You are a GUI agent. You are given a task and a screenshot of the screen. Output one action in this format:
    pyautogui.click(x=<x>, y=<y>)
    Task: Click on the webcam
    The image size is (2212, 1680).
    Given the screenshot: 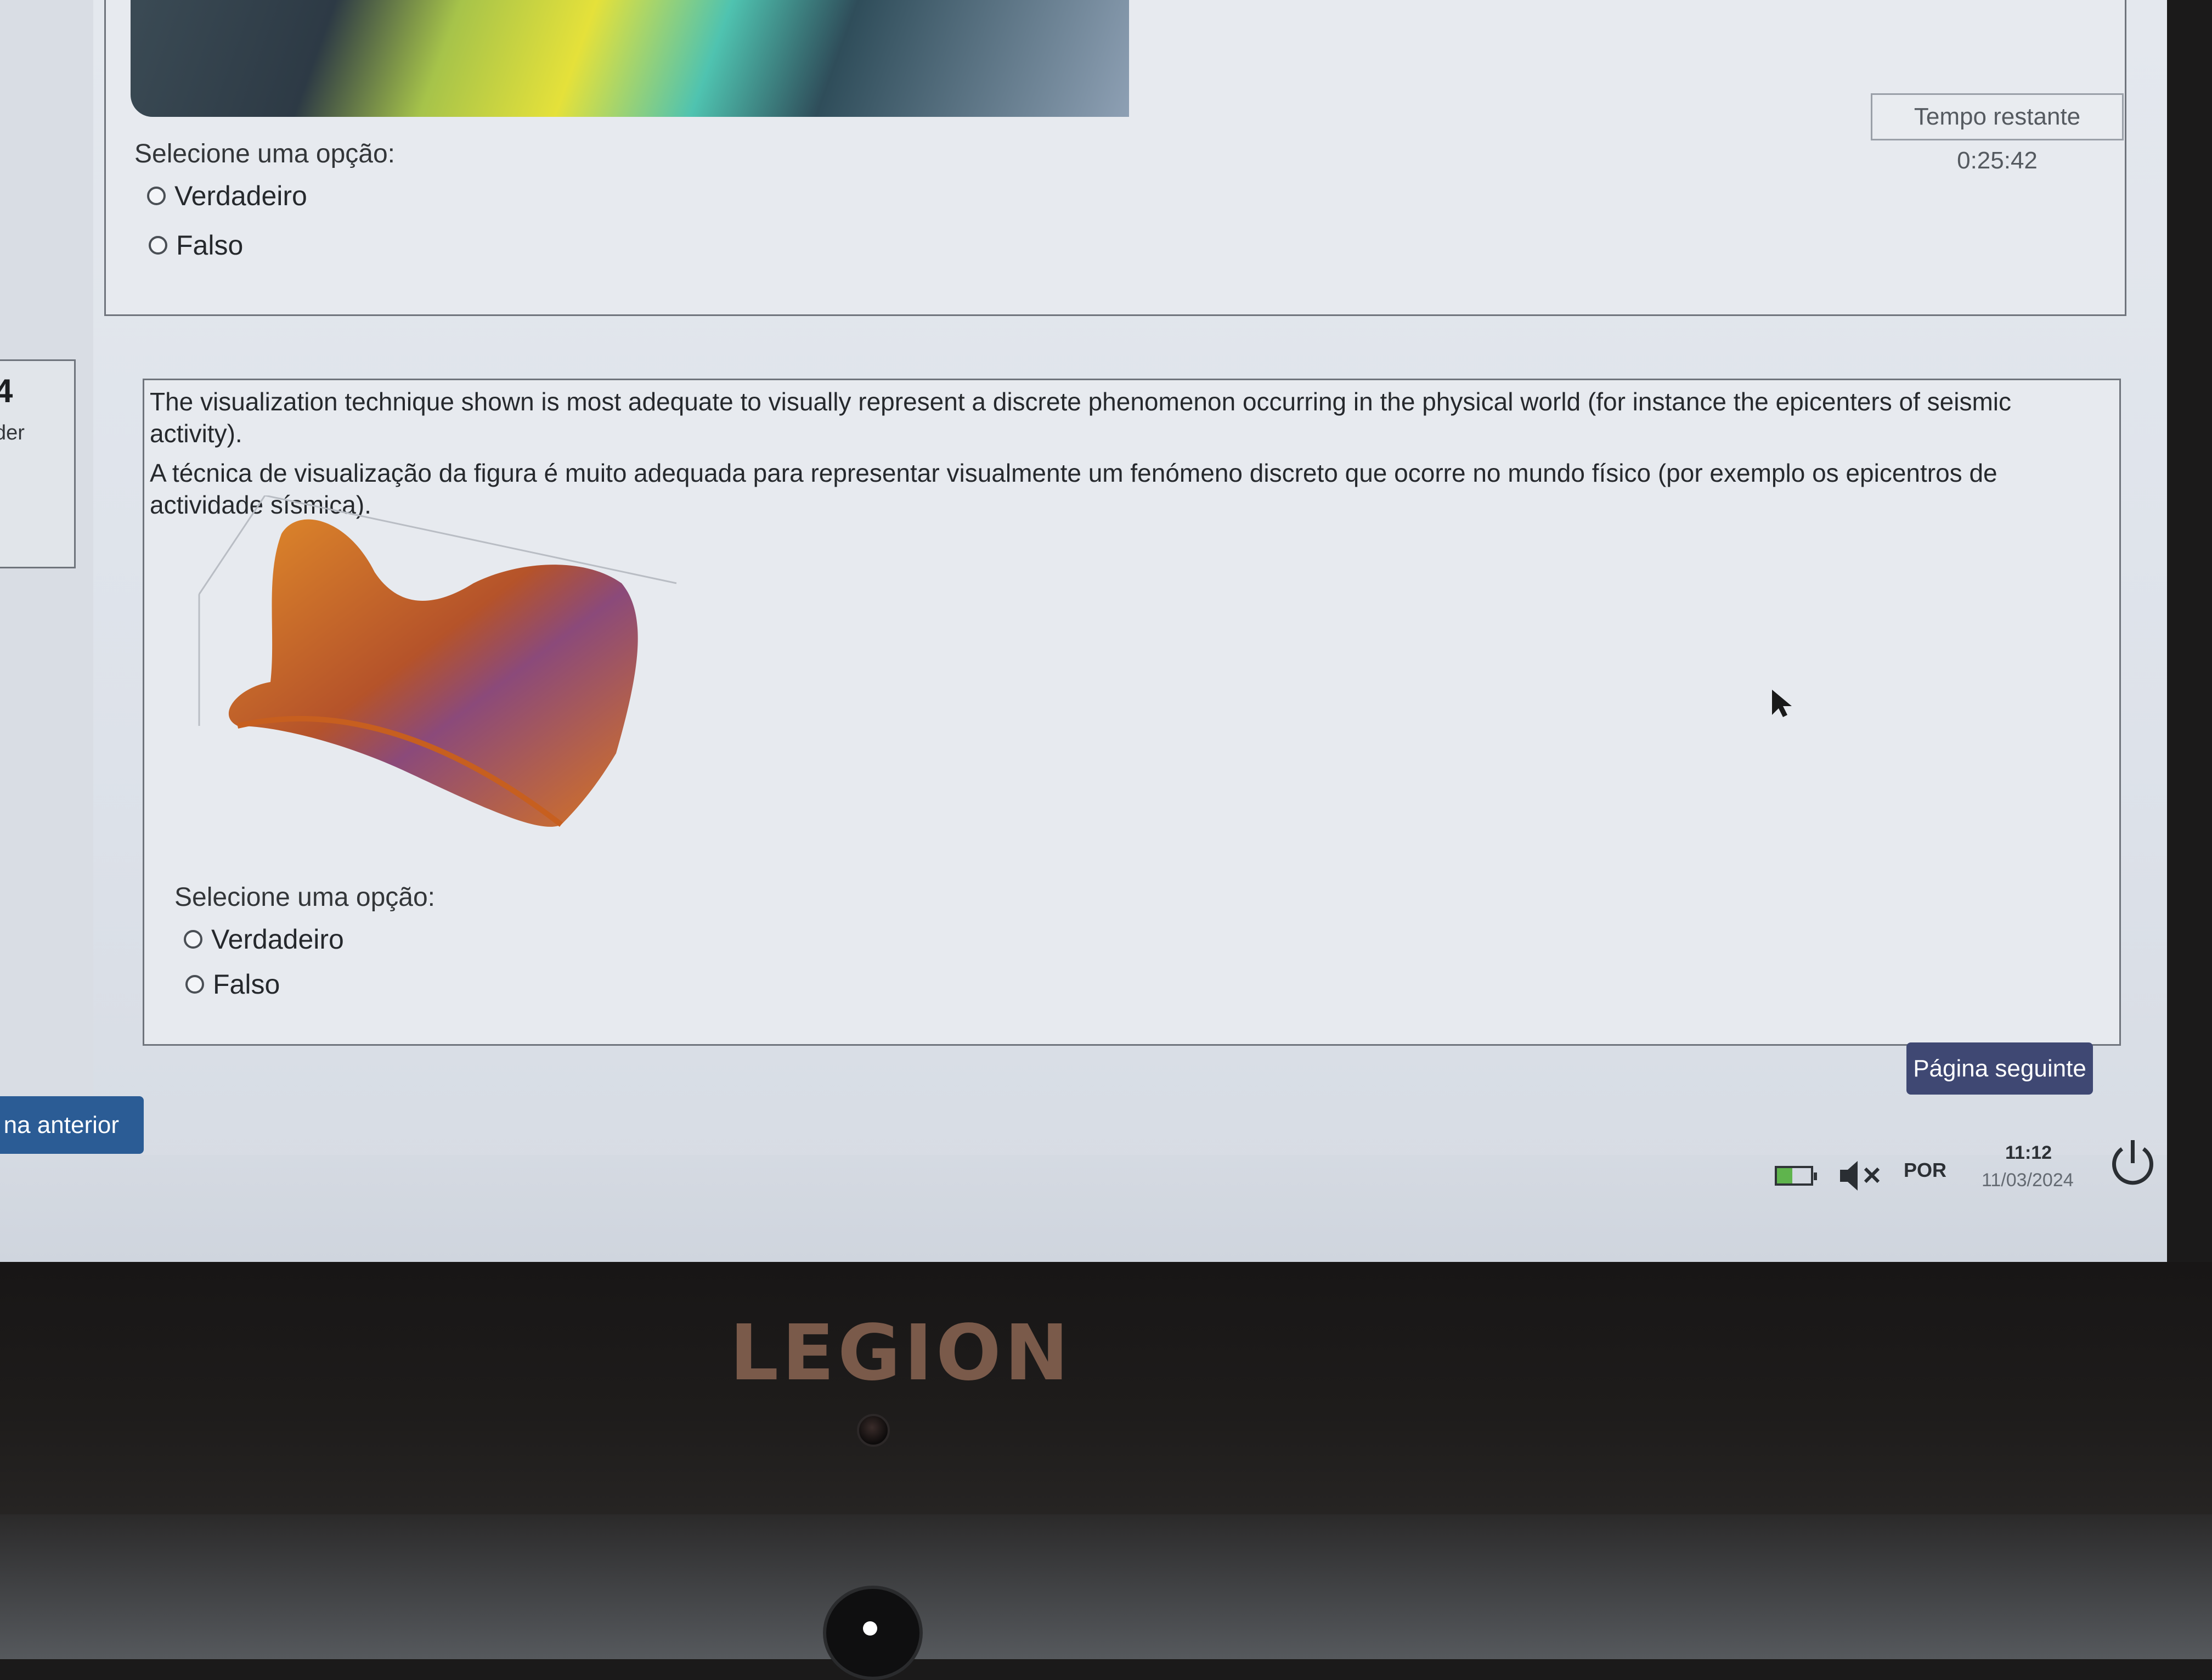 What is the action you would take?
    pyautogui.click(x=873, y=1430)
    